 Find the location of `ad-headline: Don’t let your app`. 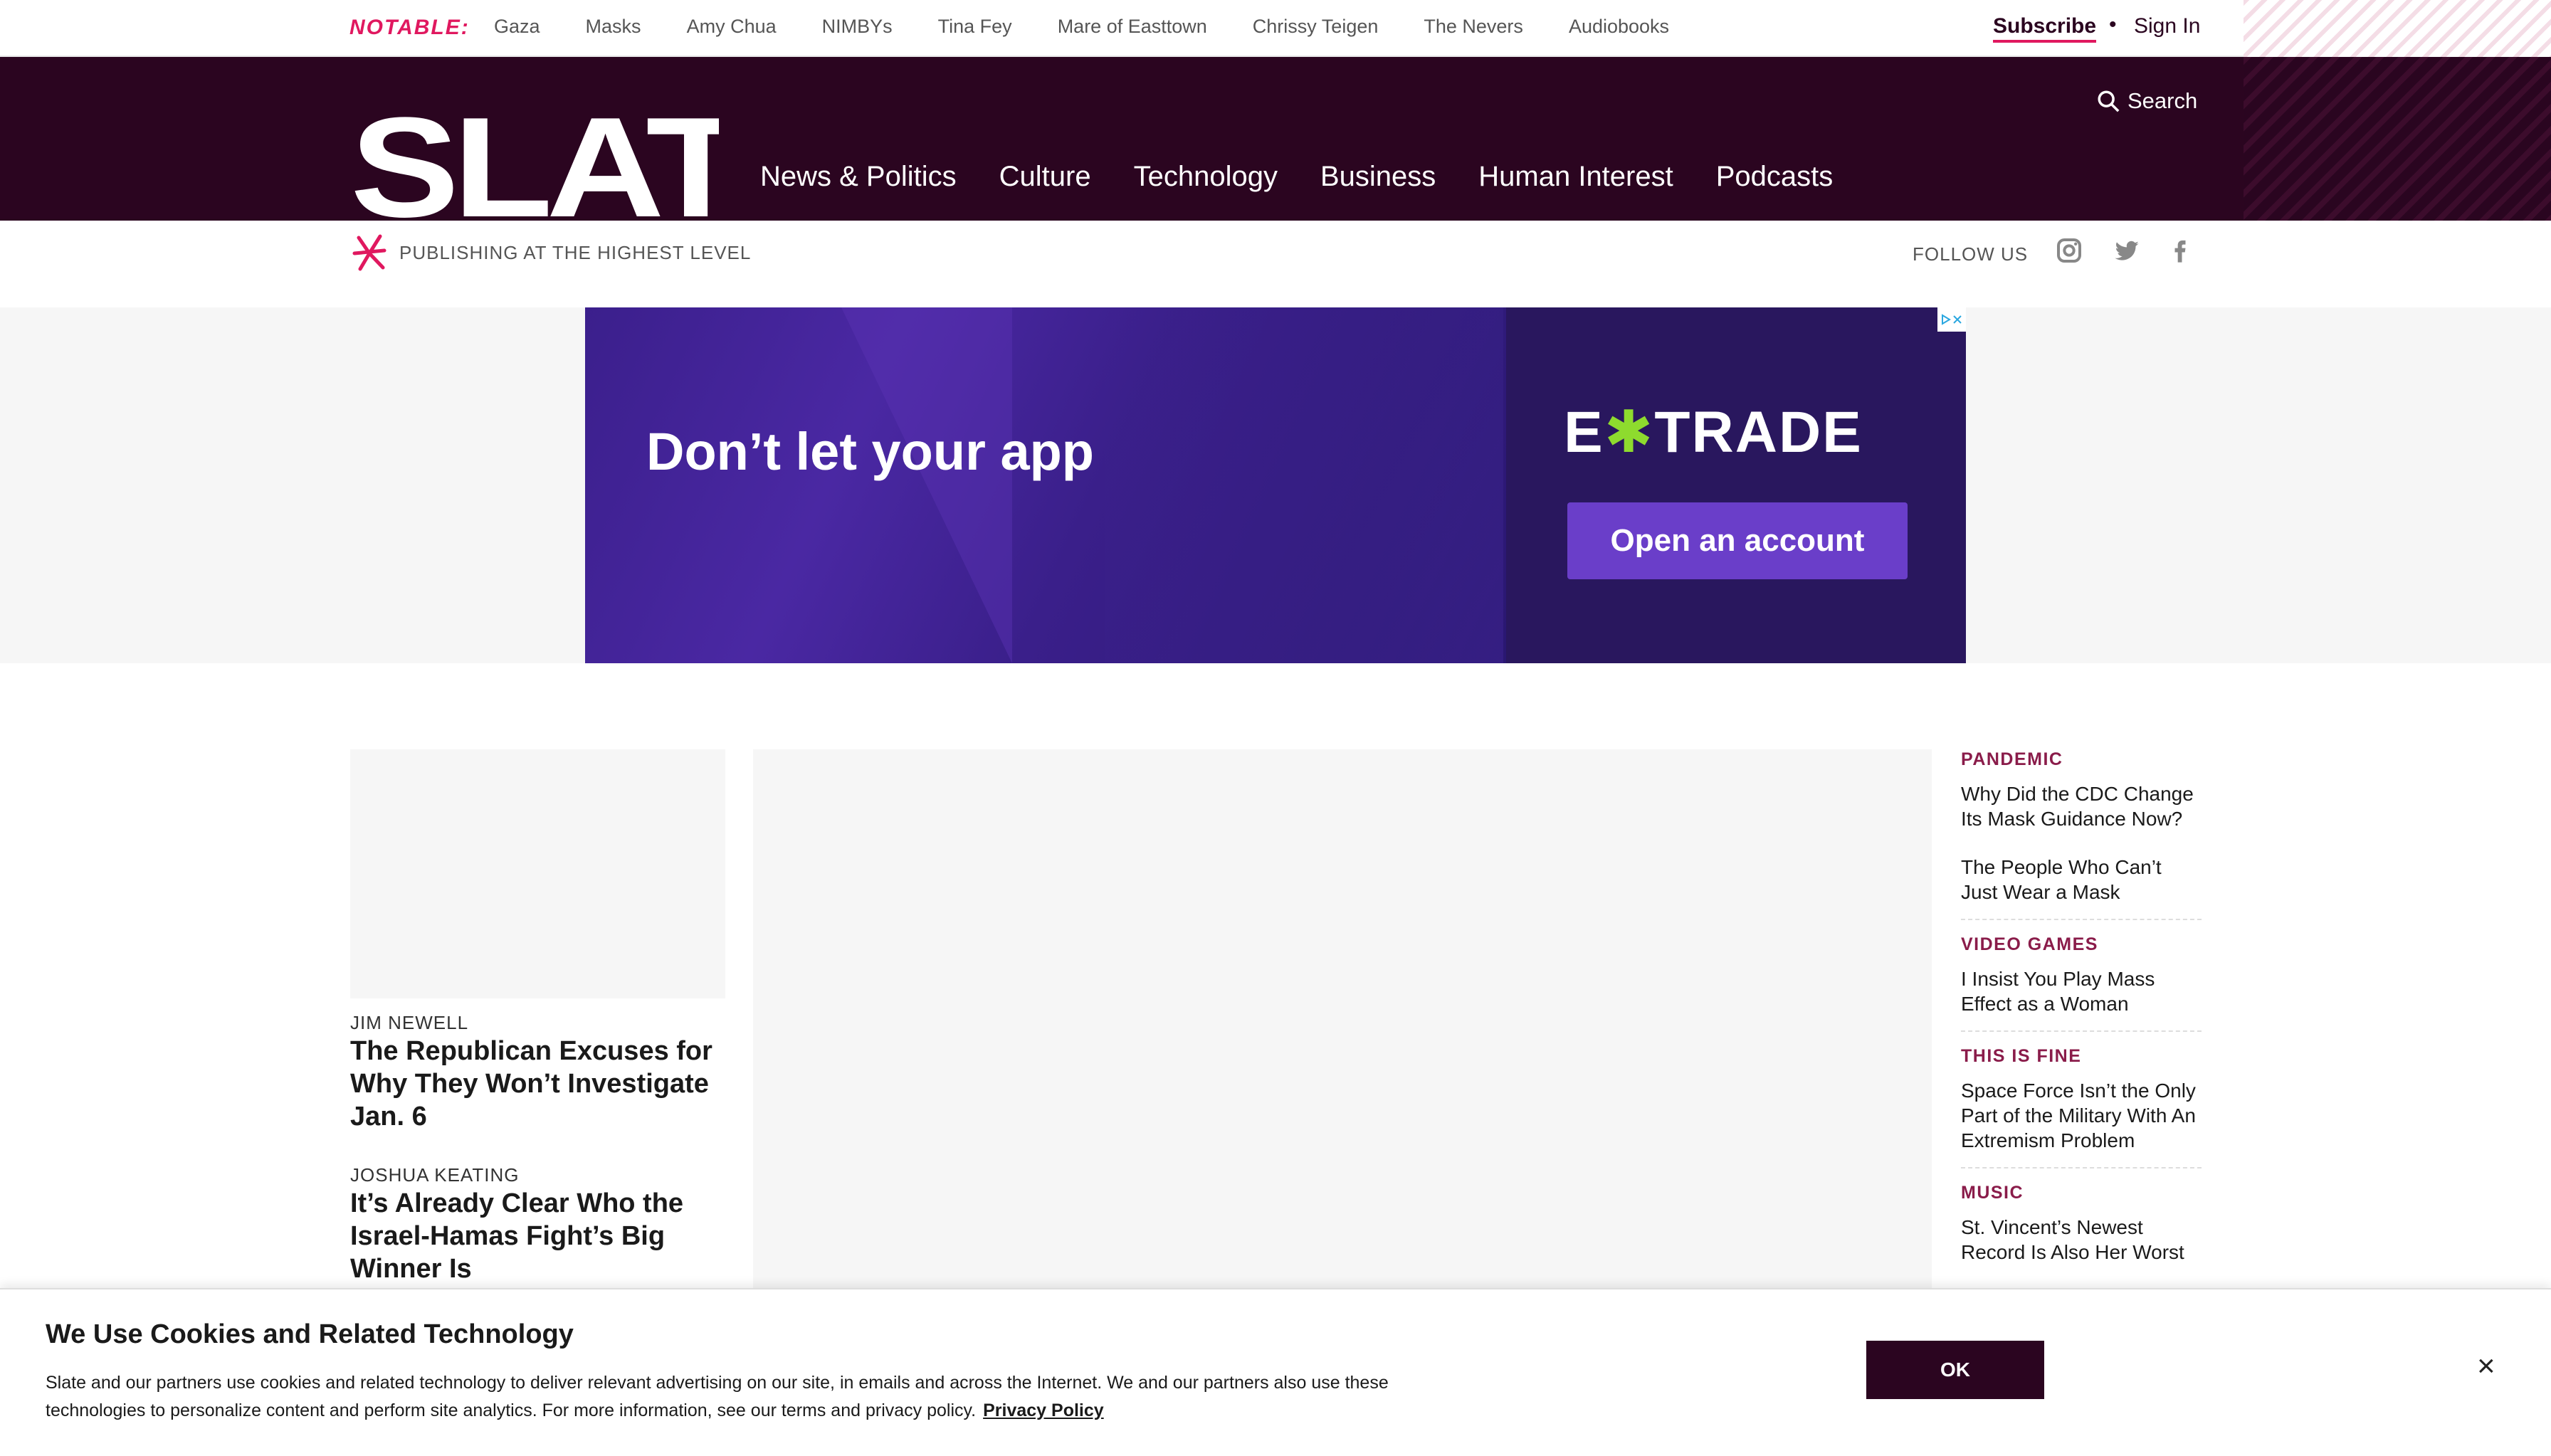

ad-headline: Don’t let your app is located at coordinates (870, 451).